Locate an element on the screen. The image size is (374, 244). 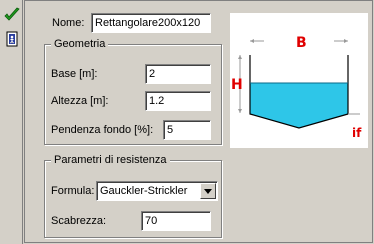
formula-select: Gauckler-Strickler is located at coordinates (157, 191).